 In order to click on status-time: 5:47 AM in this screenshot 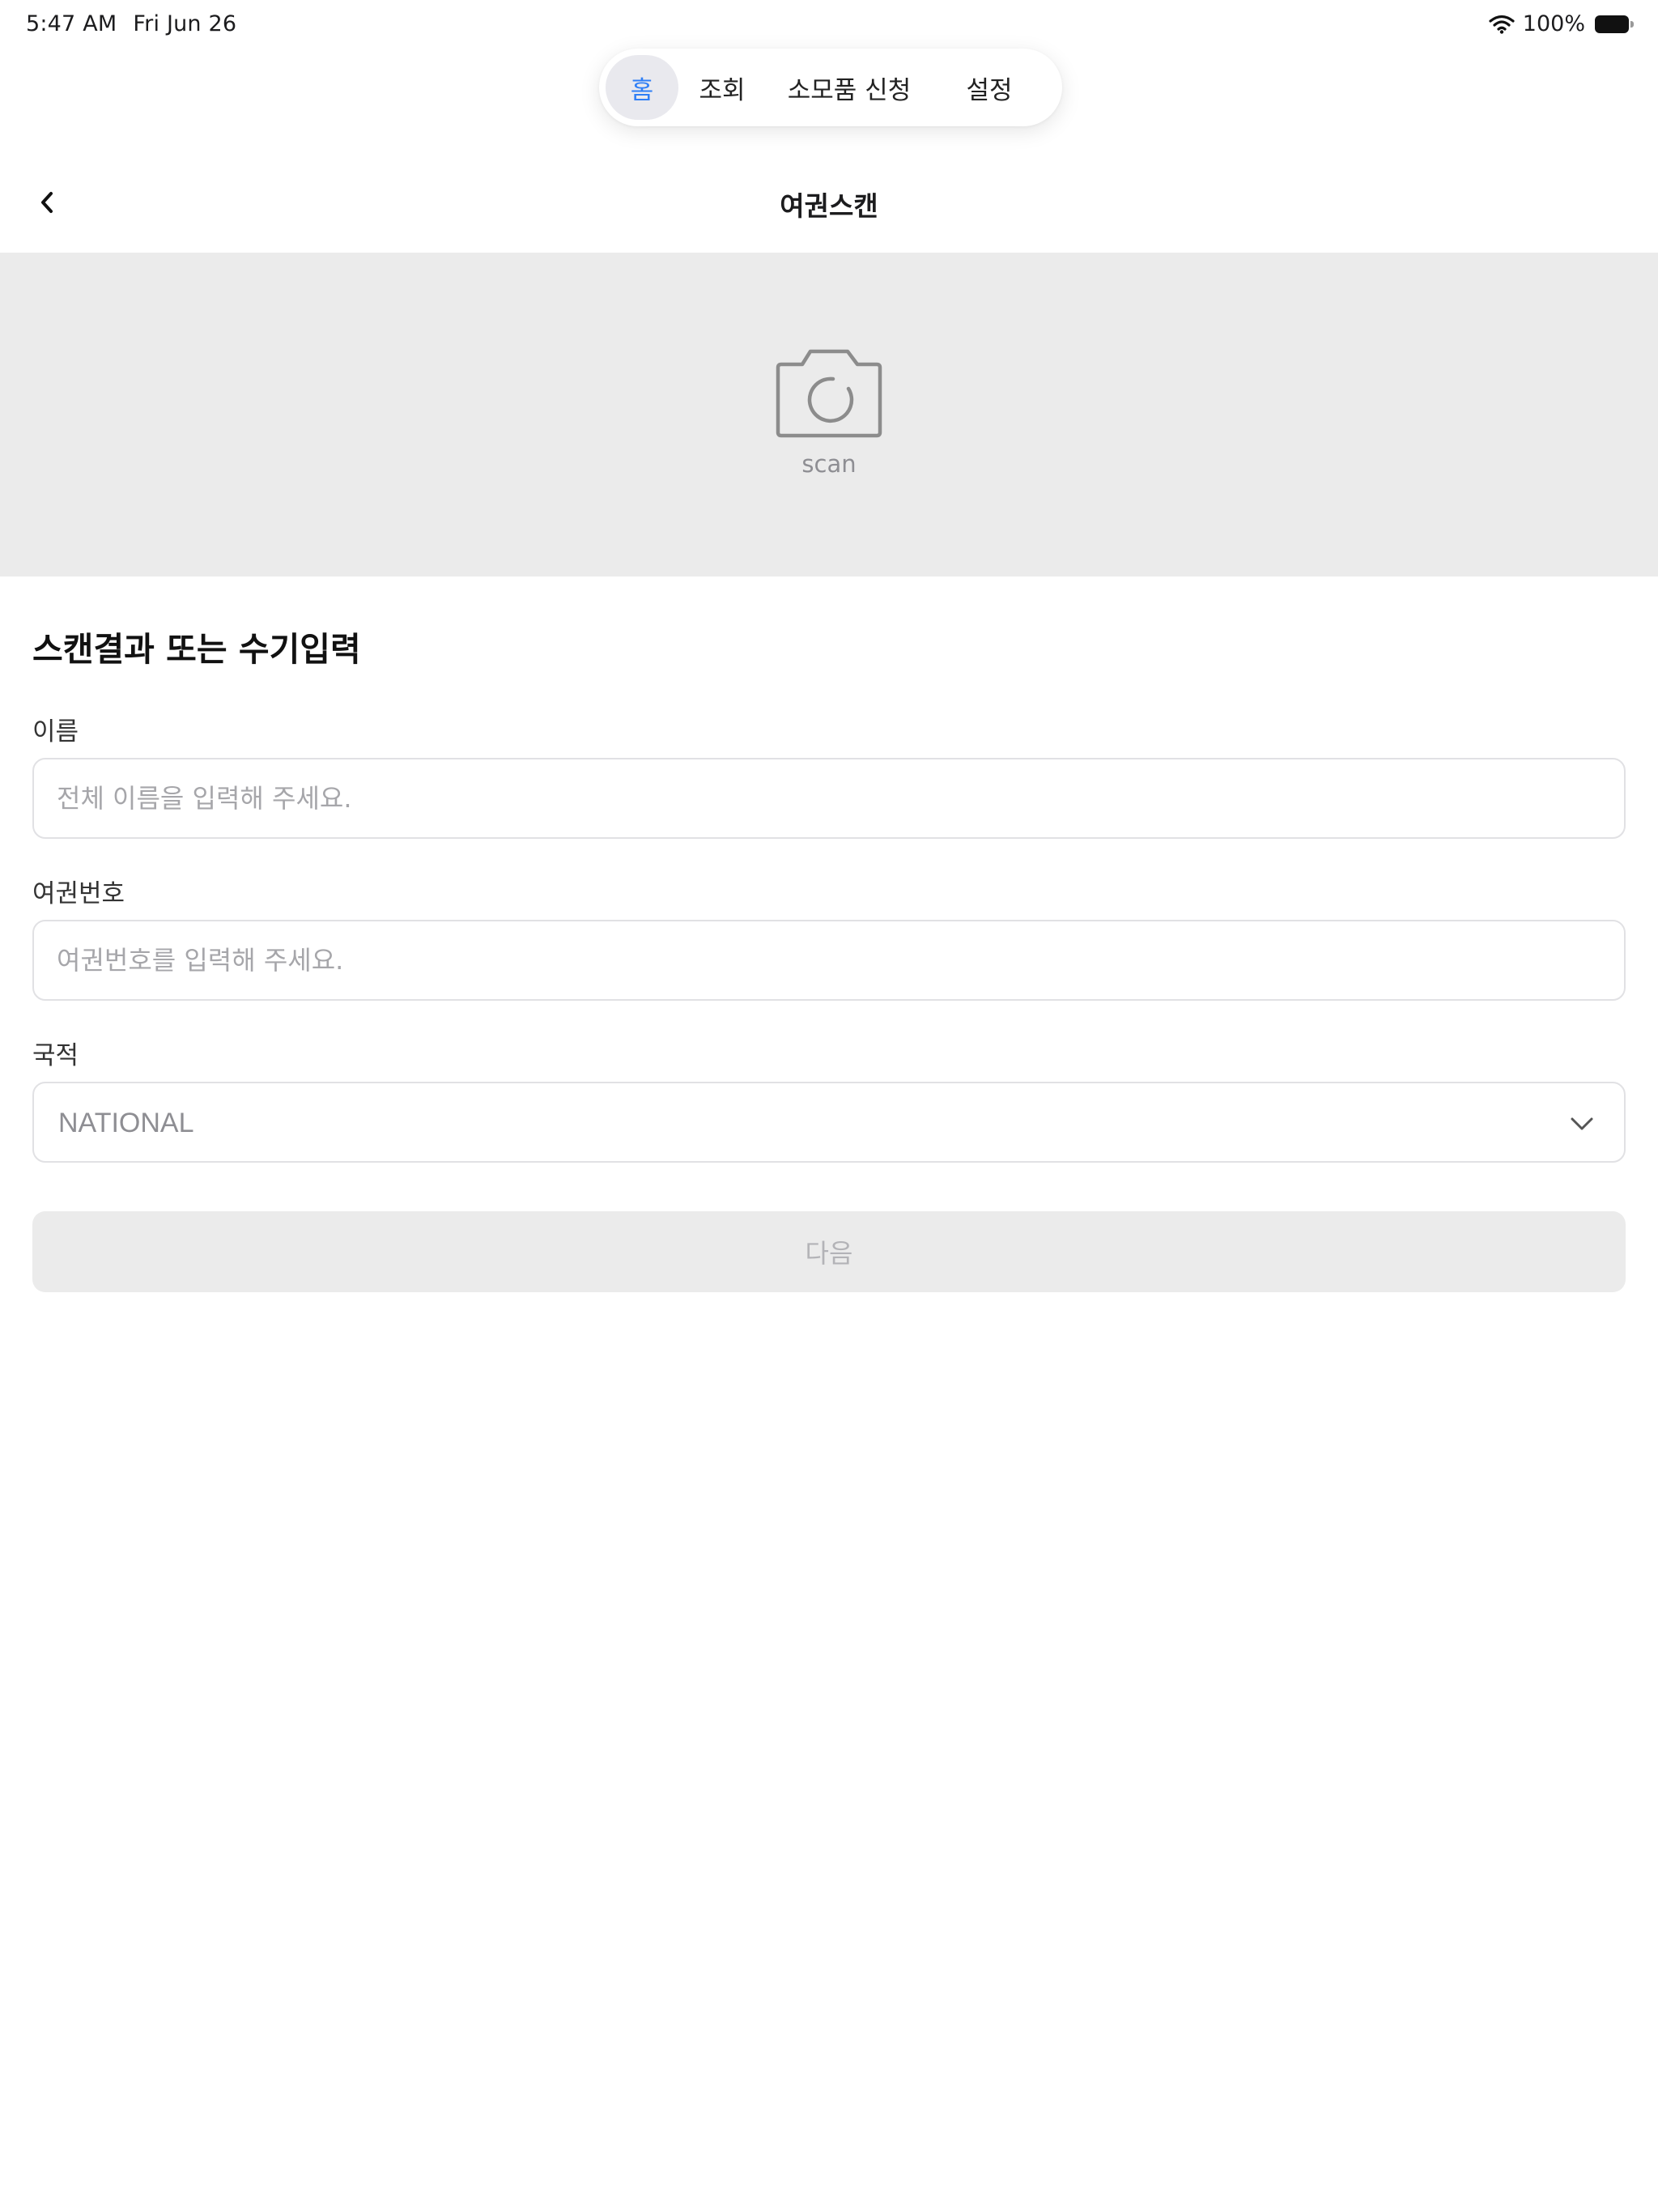, I will do `click(71, 24)`.